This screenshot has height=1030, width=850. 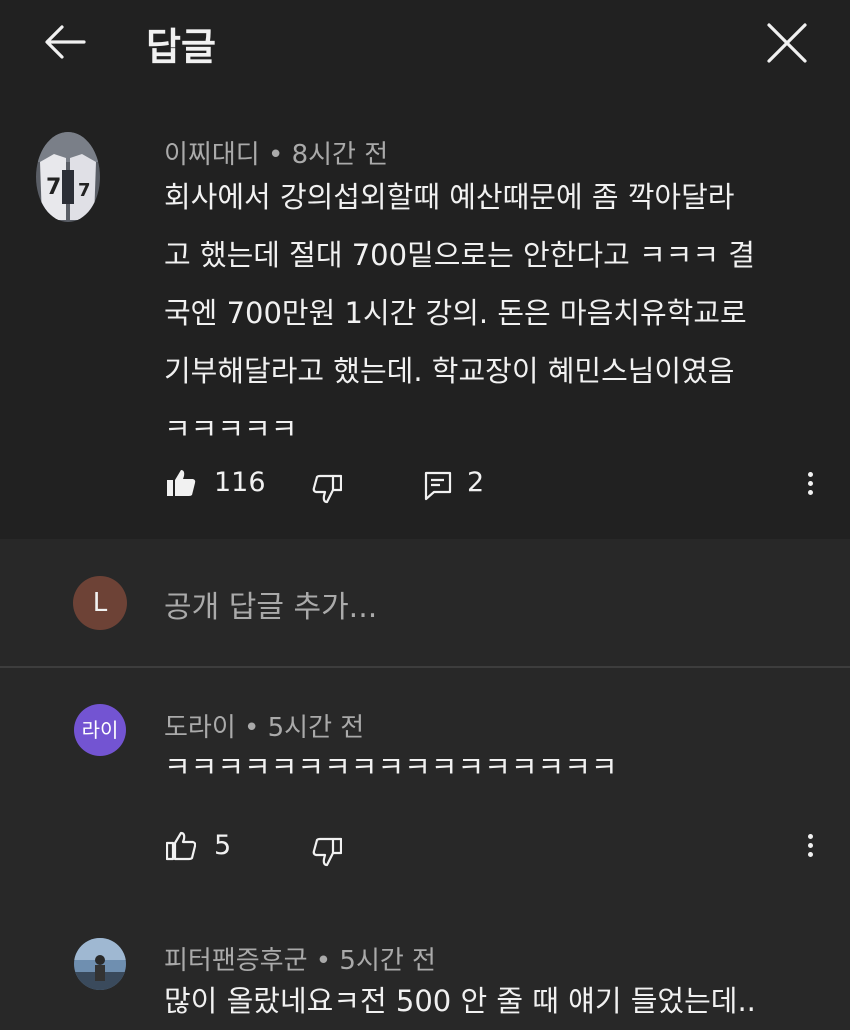 I want to click on thumbs-up-icon, so click(x=181, y=846).